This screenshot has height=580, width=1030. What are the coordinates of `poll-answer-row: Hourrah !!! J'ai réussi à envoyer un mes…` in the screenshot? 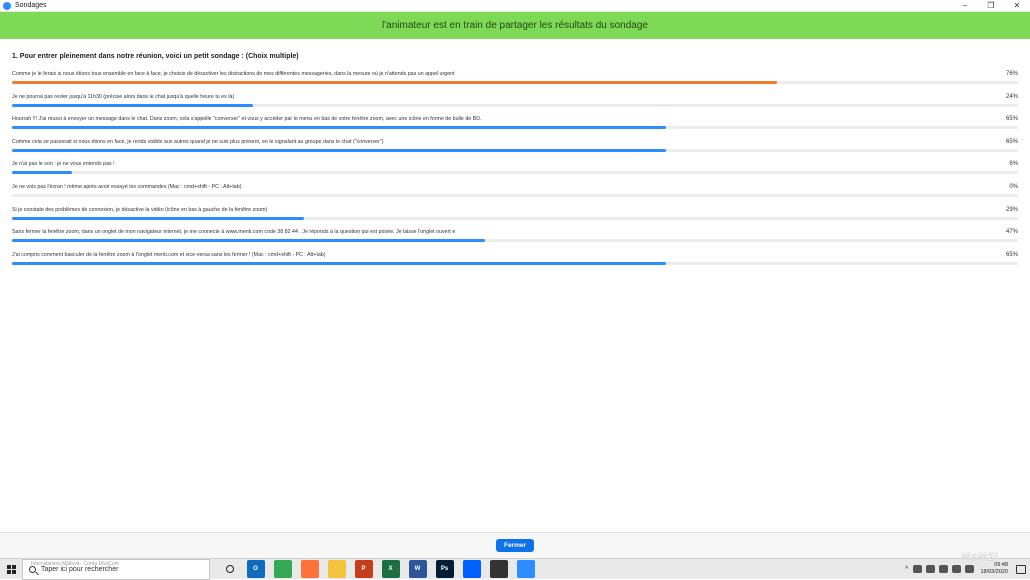 It's located at (515, 126).